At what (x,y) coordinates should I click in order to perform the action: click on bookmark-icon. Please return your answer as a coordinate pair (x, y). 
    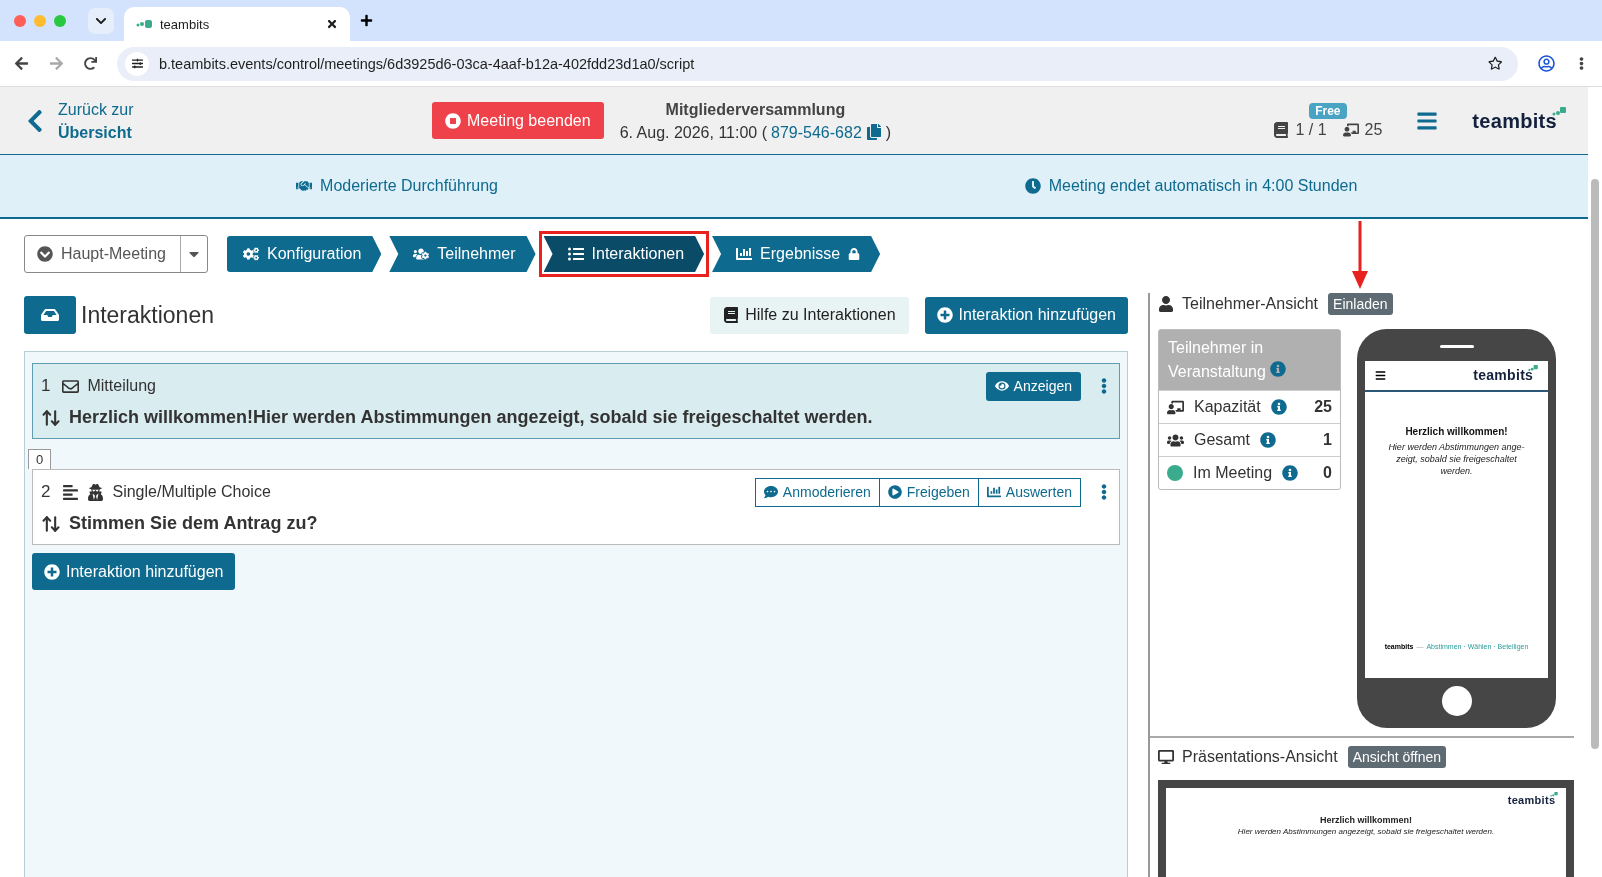
    Looking at the image, I should click on (1494, 63).